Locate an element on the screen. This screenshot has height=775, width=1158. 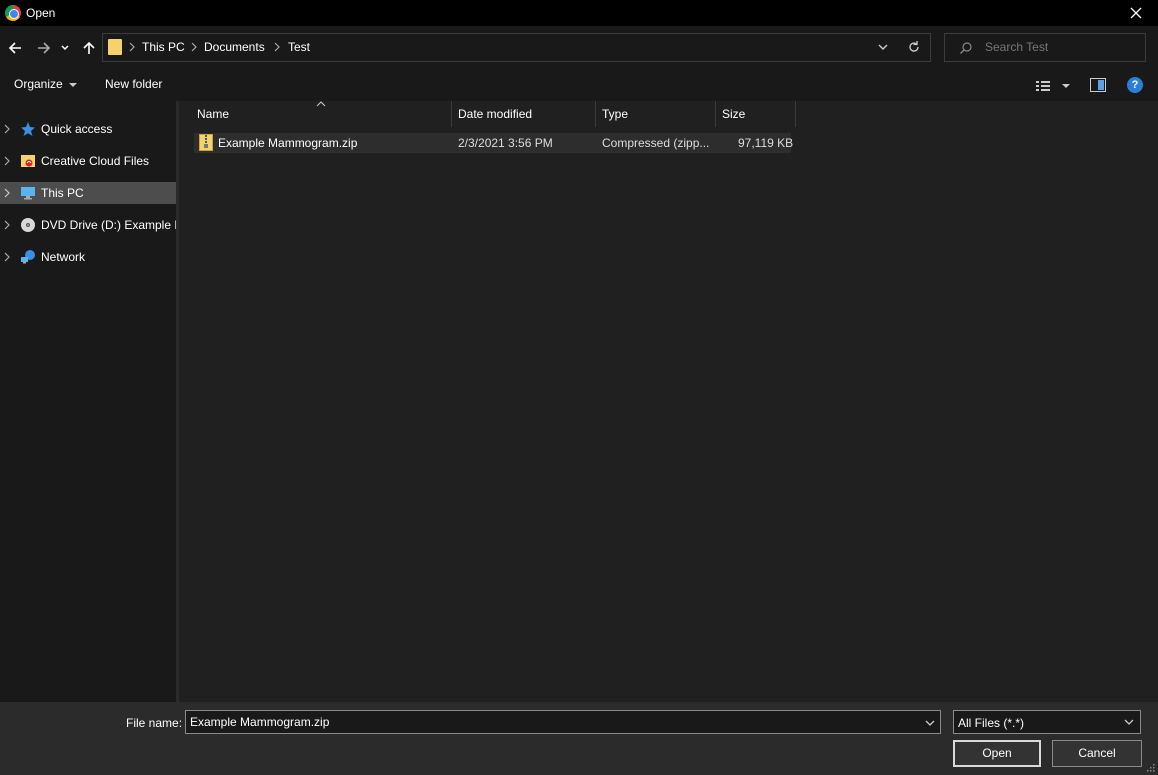
nav-label: This PC is located at coordinates (62, 193).